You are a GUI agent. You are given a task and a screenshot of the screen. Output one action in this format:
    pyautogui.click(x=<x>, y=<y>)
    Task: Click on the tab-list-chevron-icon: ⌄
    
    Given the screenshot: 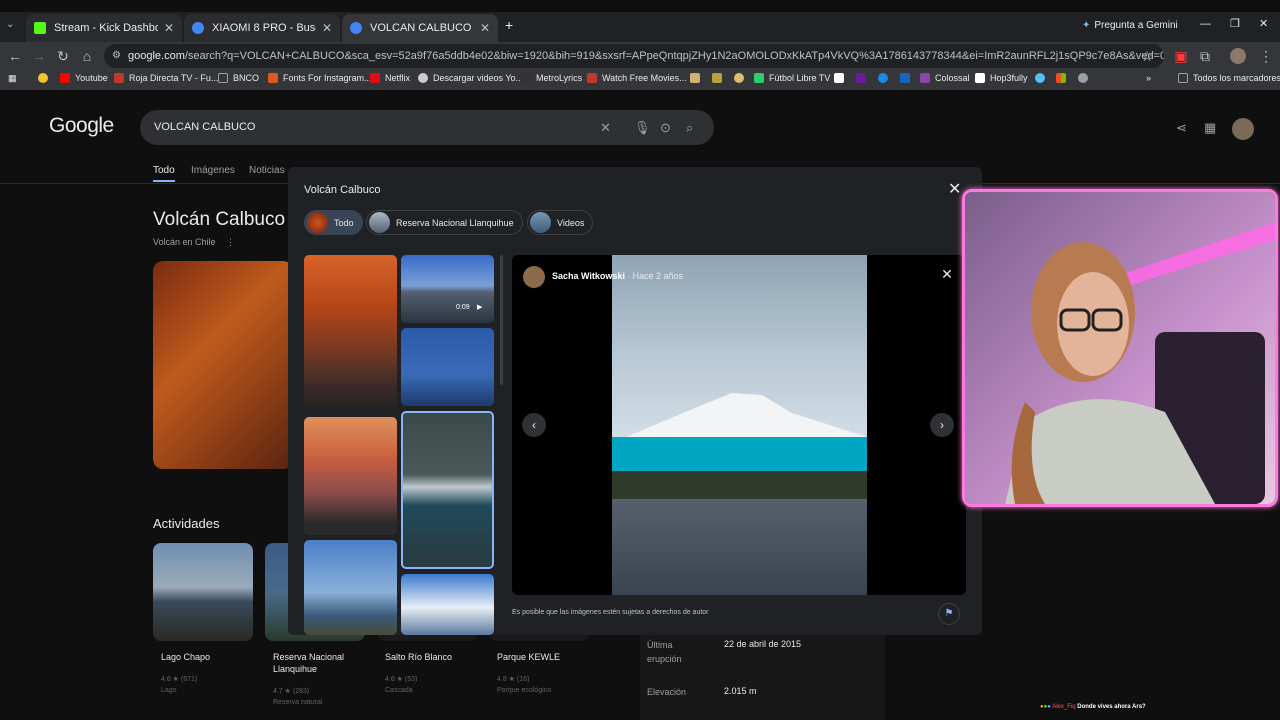 What is the action you would take?
    pyautogui.click(x=10, y=24)
    